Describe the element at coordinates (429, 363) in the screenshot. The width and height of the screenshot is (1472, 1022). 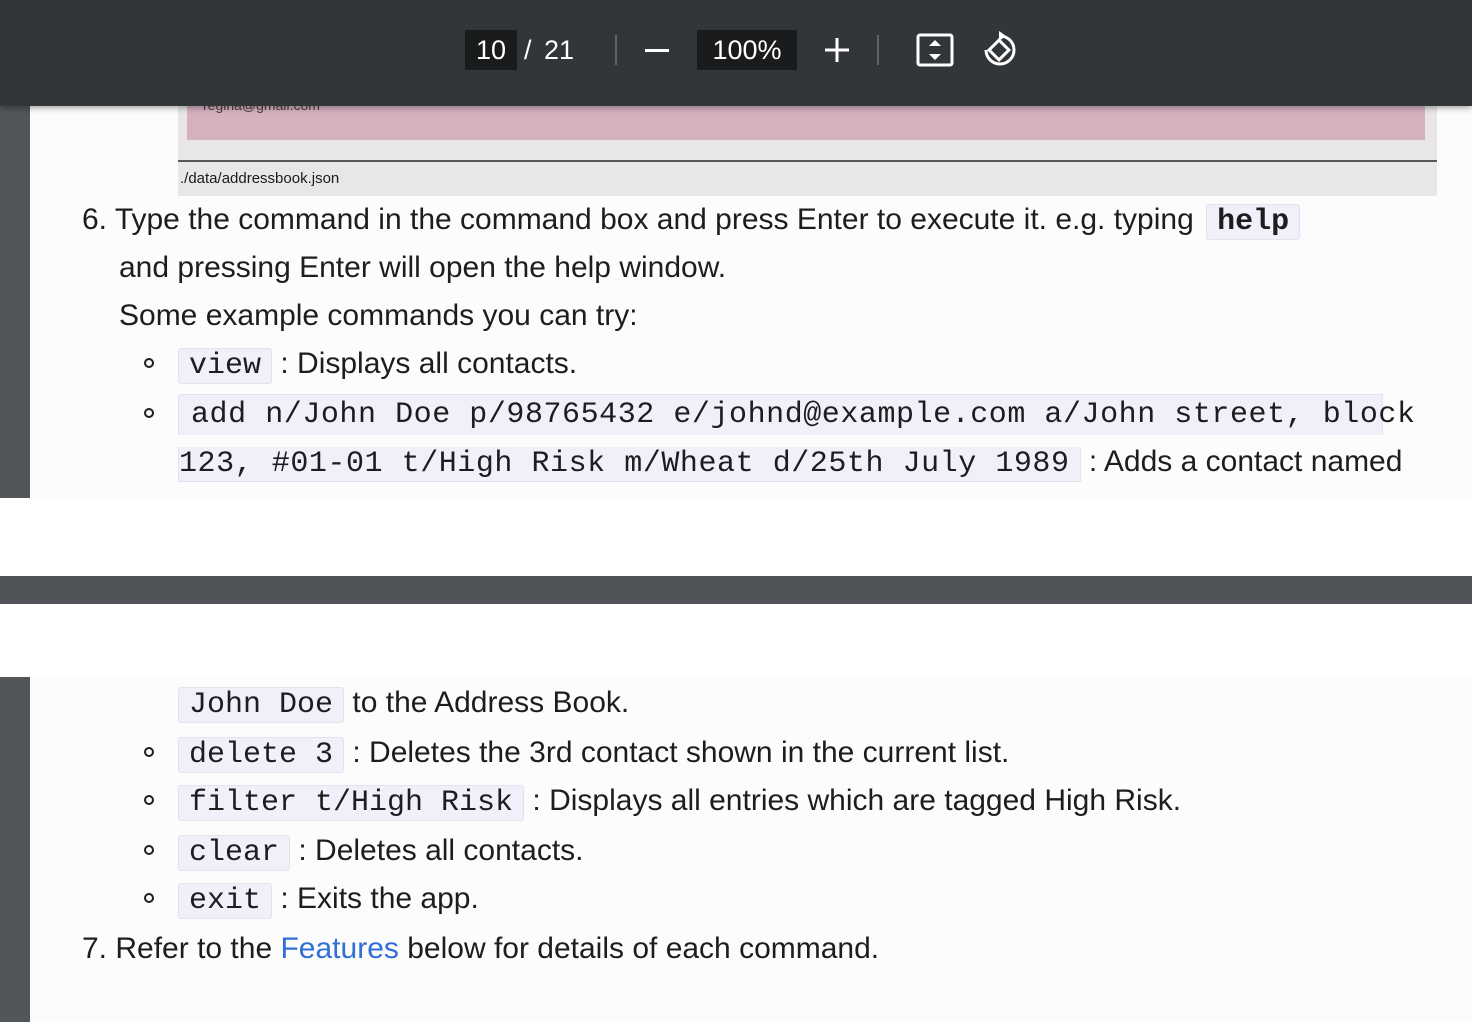
I see `desc-view: : Displays all contacts.` at that location.